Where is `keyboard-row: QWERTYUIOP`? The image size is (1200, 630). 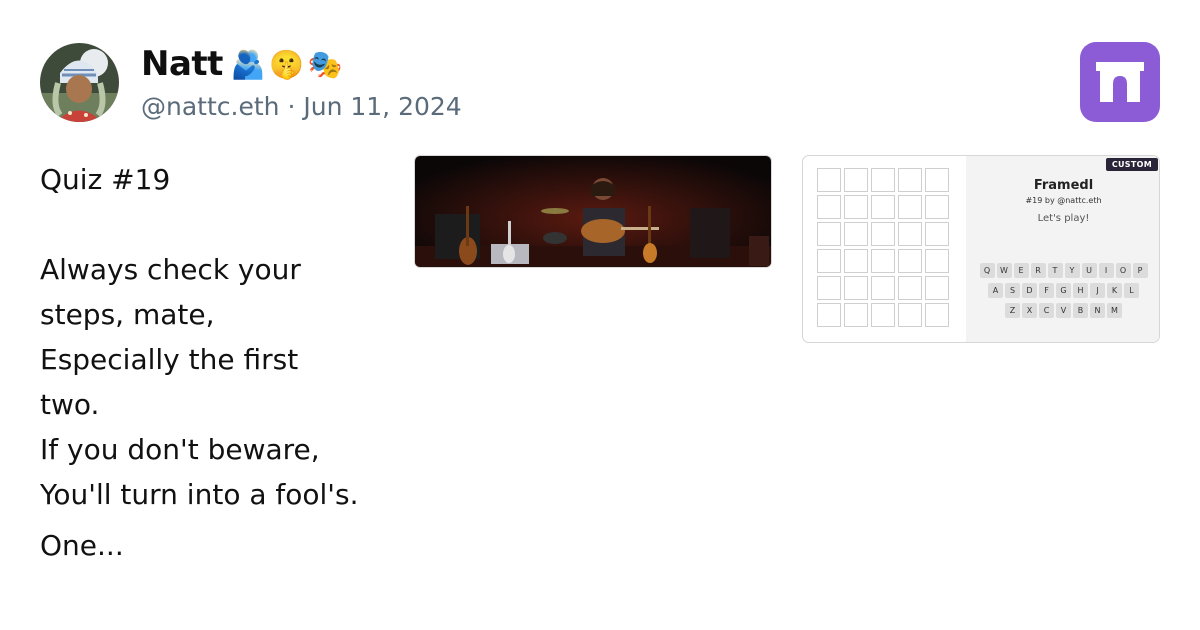 keyboard-row: QWERTYUIOP is located at coordinates (1063, 270).